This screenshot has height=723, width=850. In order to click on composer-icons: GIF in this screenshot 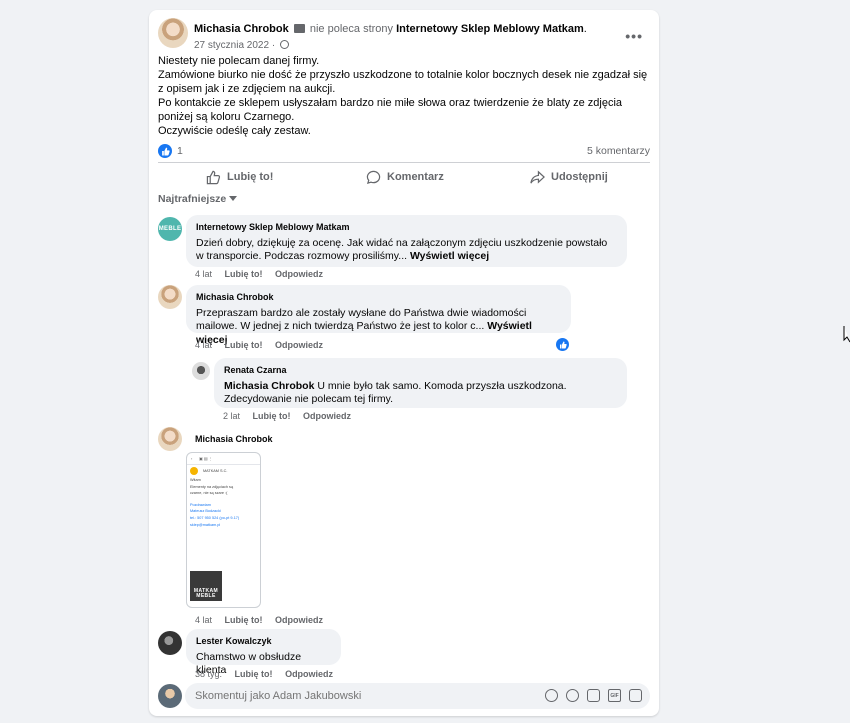, I will do `click(593, 695)`.